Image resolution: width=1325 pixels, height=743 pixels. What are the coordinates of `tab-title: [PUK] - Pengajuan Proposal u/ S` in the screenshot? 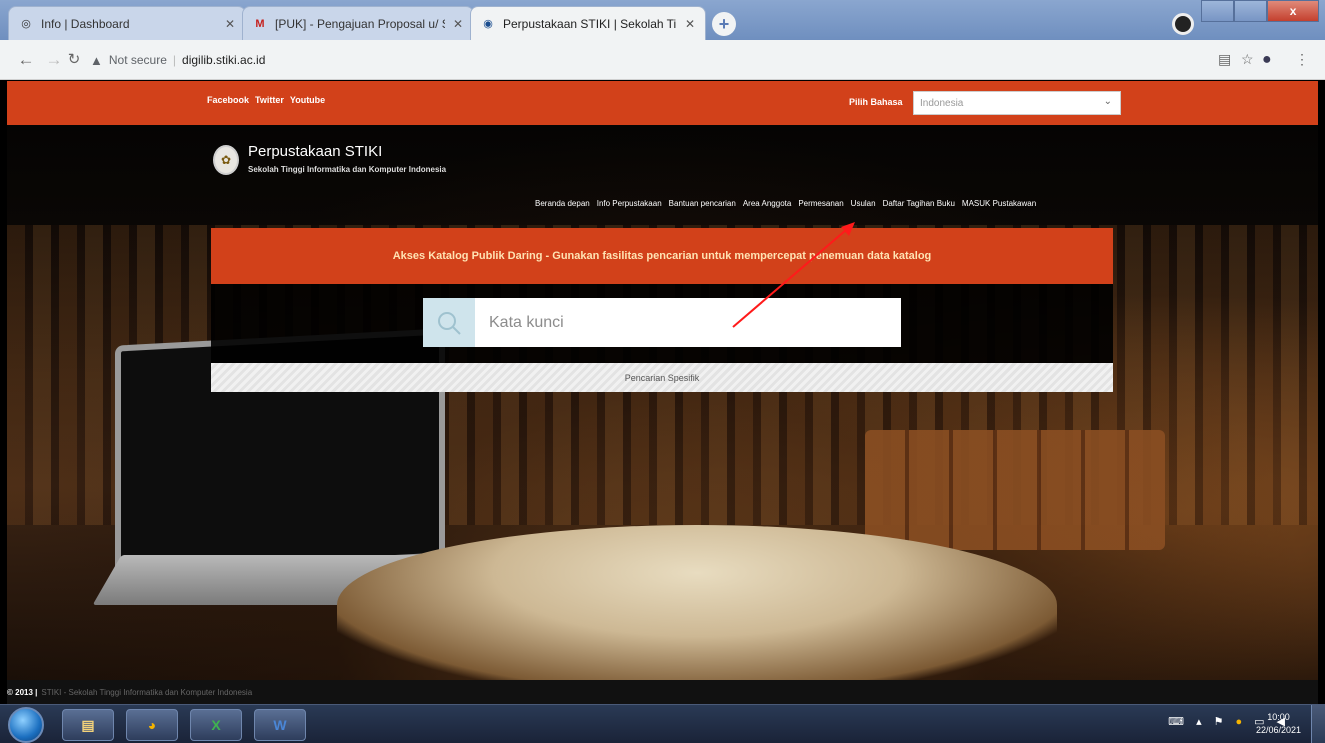 It's located at (360, 23).